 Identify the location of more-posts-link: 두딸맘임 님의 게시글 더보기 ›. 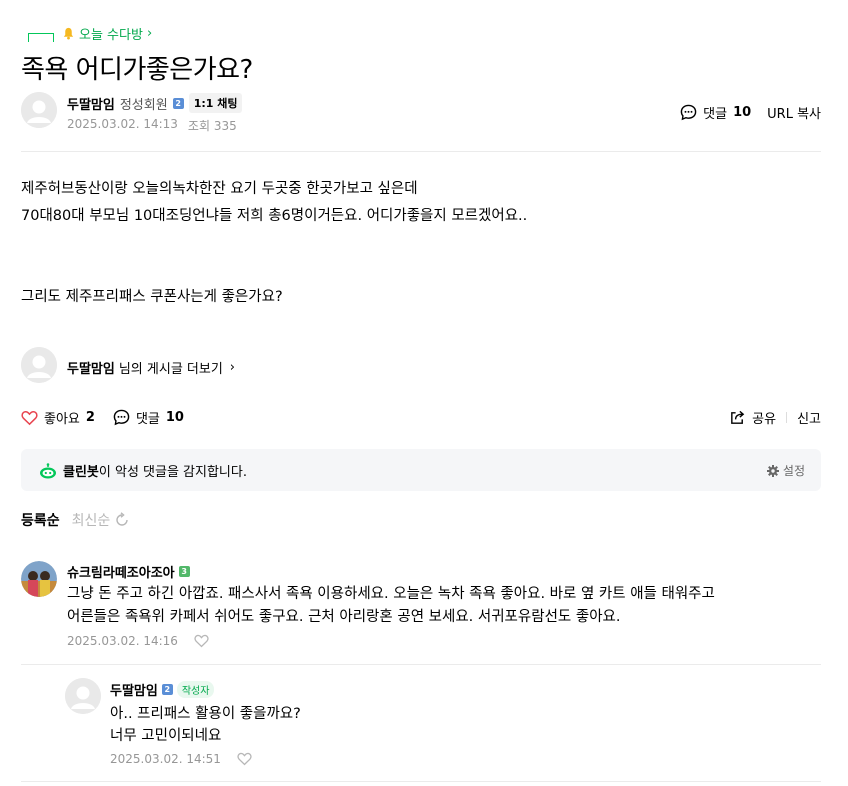
(151, 367).